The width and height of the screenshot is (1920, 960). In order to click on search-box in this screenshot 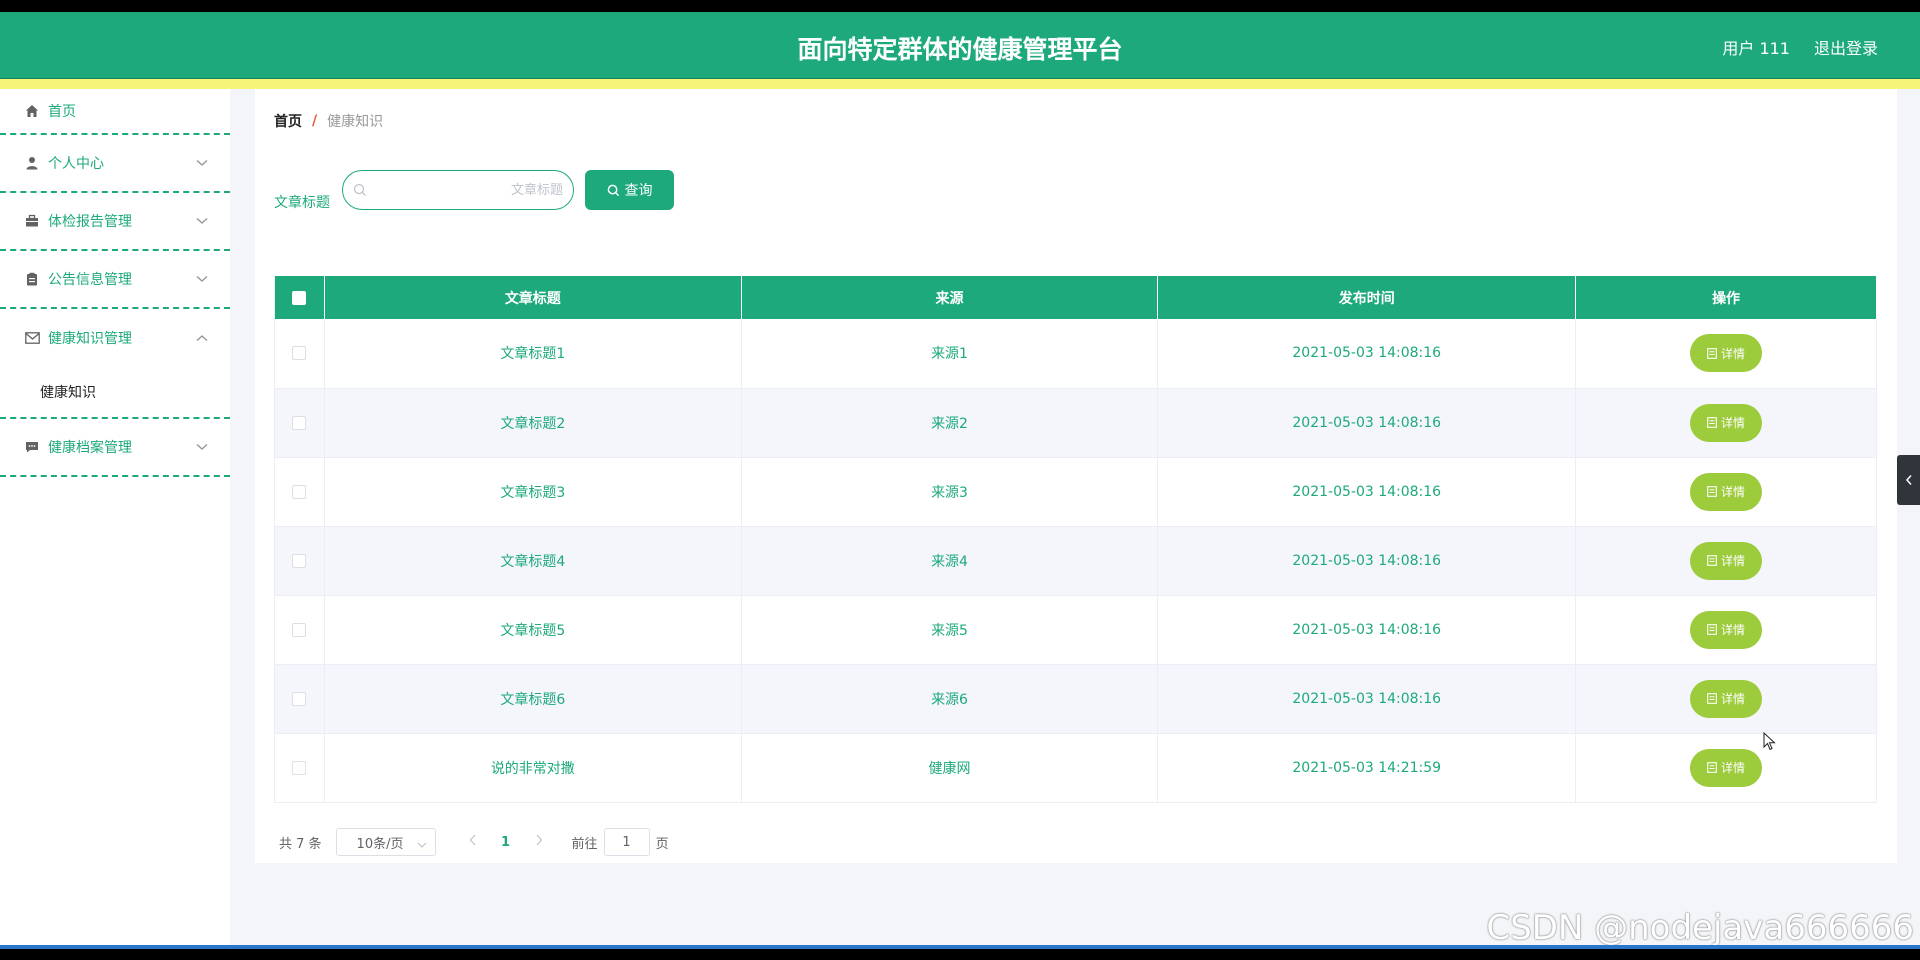, I will do `click(458, 190)`.